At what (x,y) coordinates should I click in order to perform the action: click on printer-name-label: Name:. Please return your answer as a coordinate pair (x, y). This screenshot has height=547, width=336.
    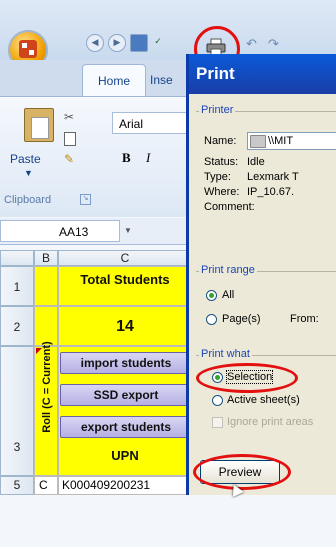
    Looking at the image, I should click on (220, 141).